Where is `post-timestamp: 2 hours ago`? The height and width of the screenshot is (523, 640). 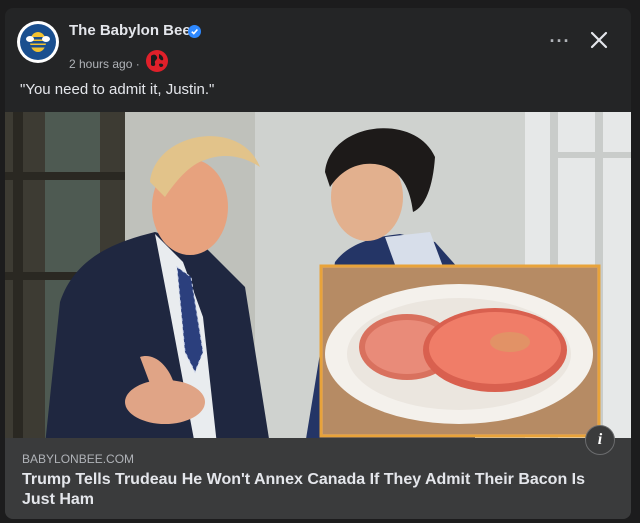 post-timestamp: 2 hours ago is located at coordinates (100, 64).